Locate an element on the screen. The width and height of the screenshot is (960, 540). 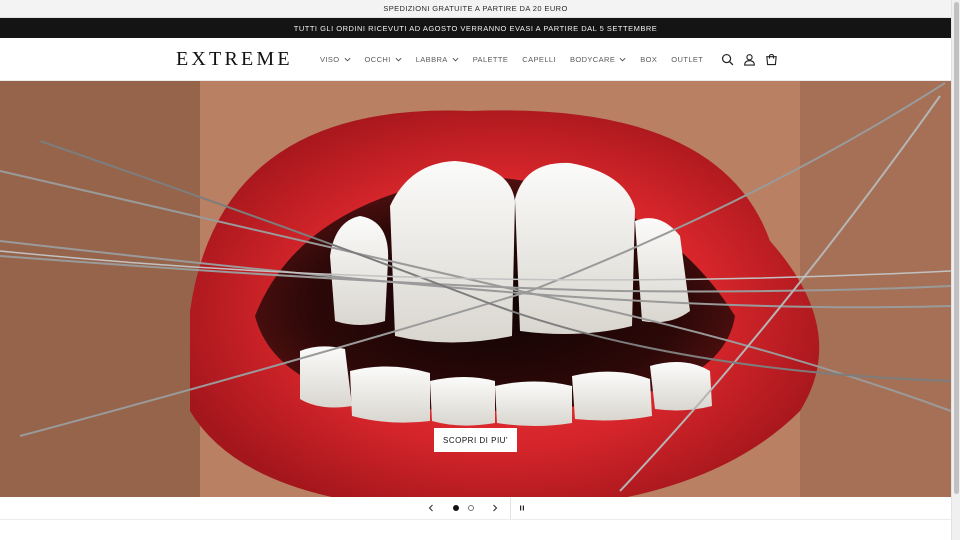
nav-item-outlet: OUTLET is located at coordinates (687, 59).